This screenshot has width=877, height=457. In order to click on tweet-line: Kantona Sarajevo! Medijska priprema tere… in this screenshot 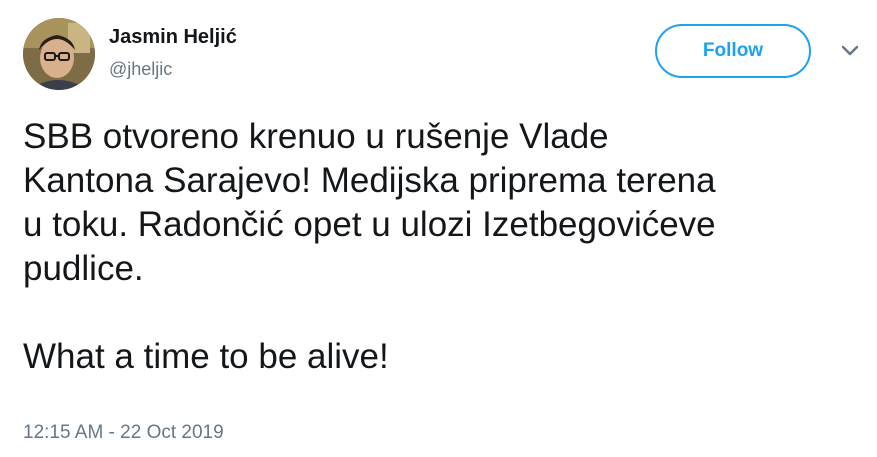, I will do `click(369, 180)`.